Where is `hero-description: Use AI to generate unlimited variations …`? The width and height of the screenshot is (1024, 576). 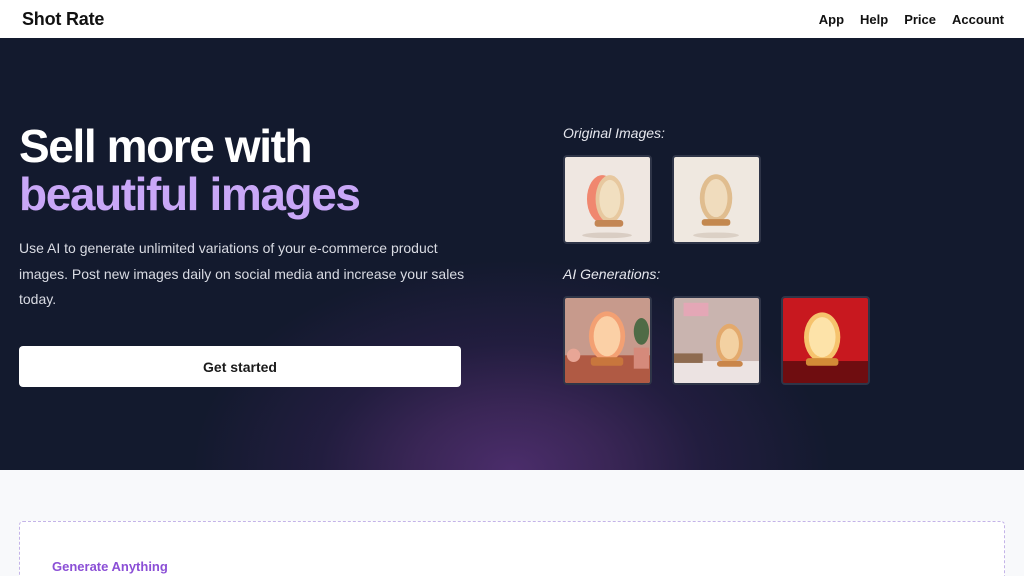 hero-description: Use AI to generate unlimited variations … is located at coordinates (242, 273).